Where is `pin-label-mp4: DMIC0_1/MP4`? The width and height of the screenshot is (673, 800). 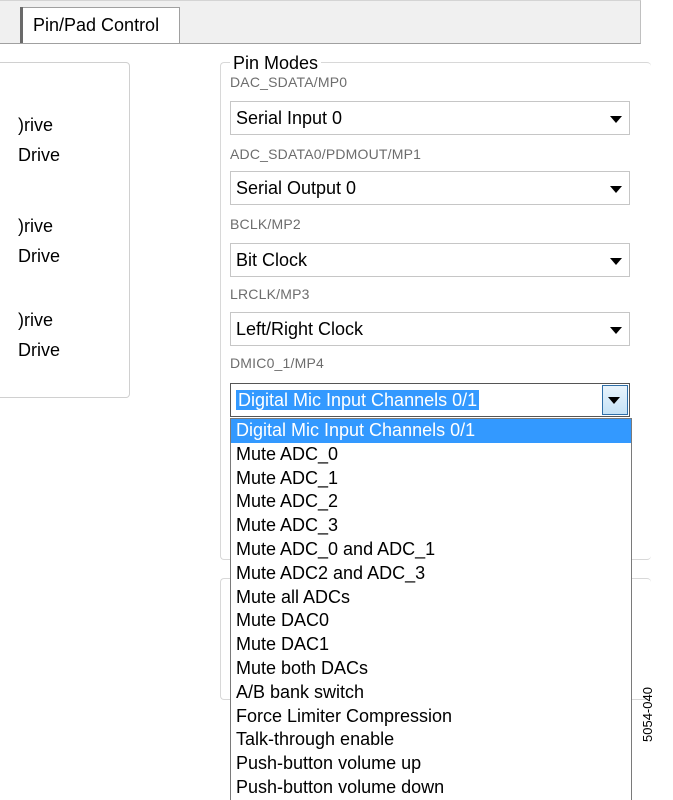
pin-label-mp4: DMIC0_1/MP4 is located at coordinates (277, 363).